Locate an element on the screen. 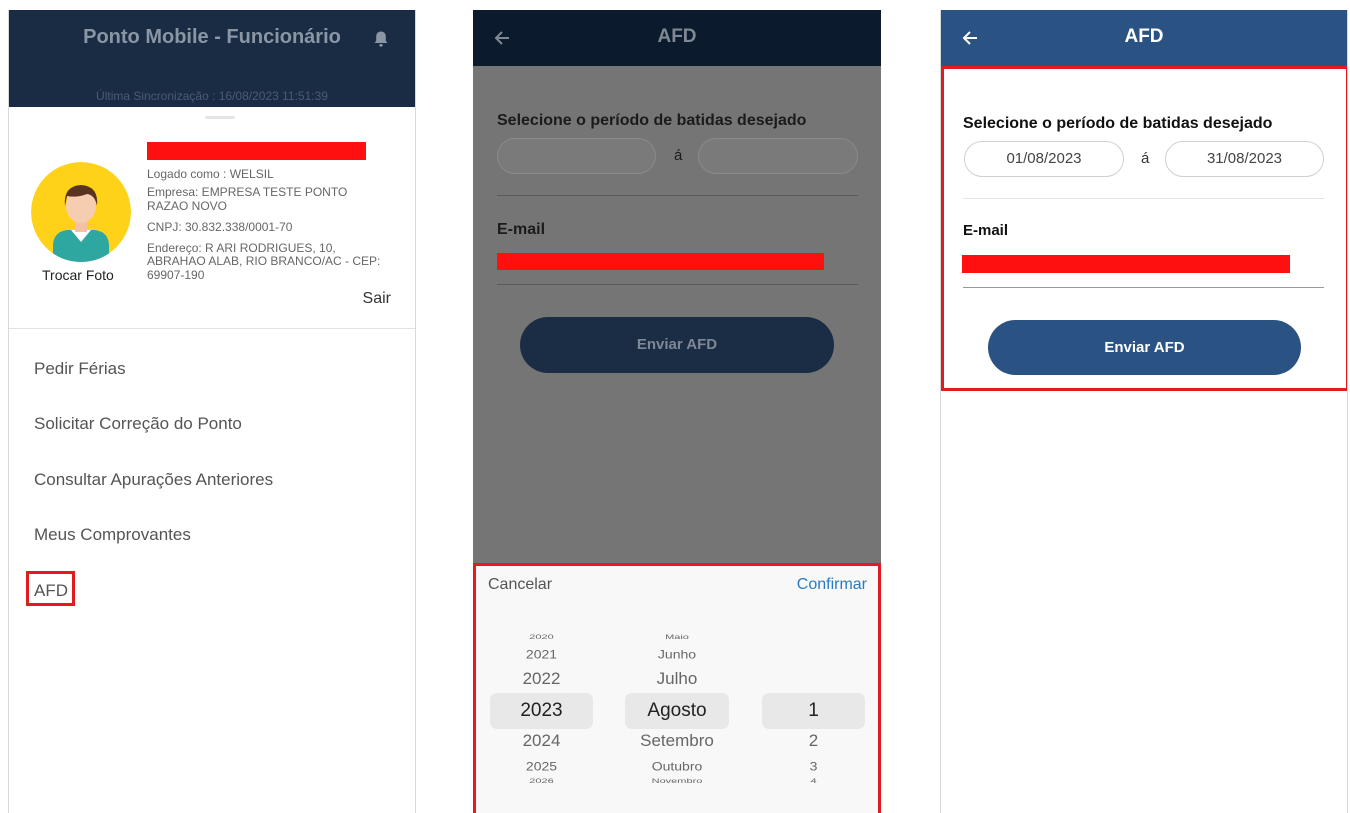 This screenshot has height=813, width=1350. redacted-name is located at coordinates (256, 151).